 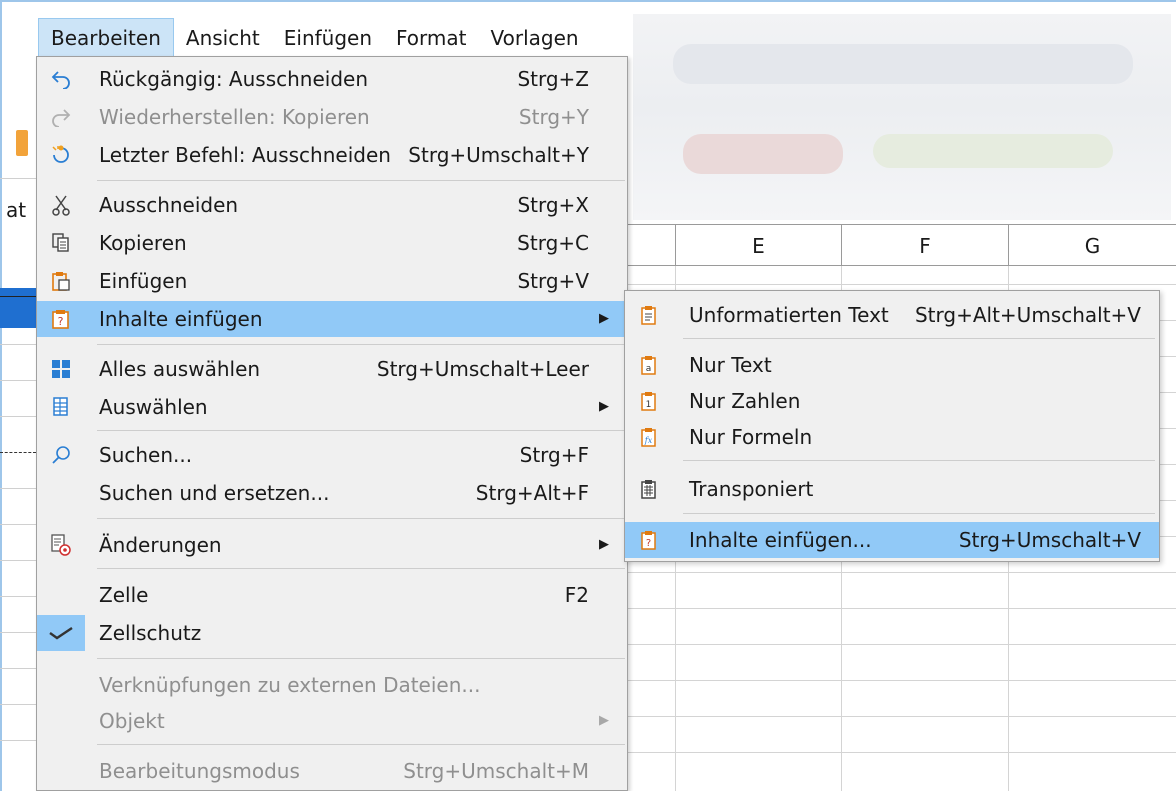 I want to click on submenu-item-label: Nur Zahlen, so click(x=745, y=401).